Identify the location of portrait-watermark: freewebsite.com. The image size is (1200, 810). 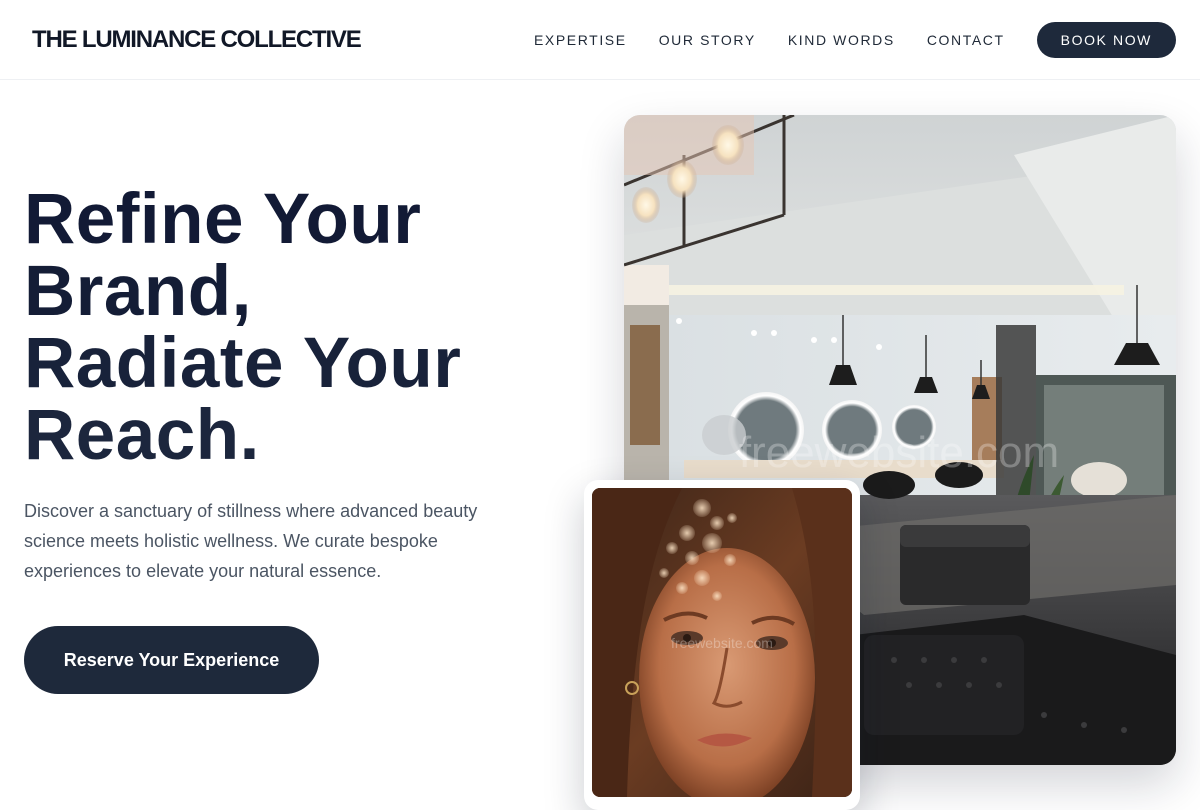
(722, 643).